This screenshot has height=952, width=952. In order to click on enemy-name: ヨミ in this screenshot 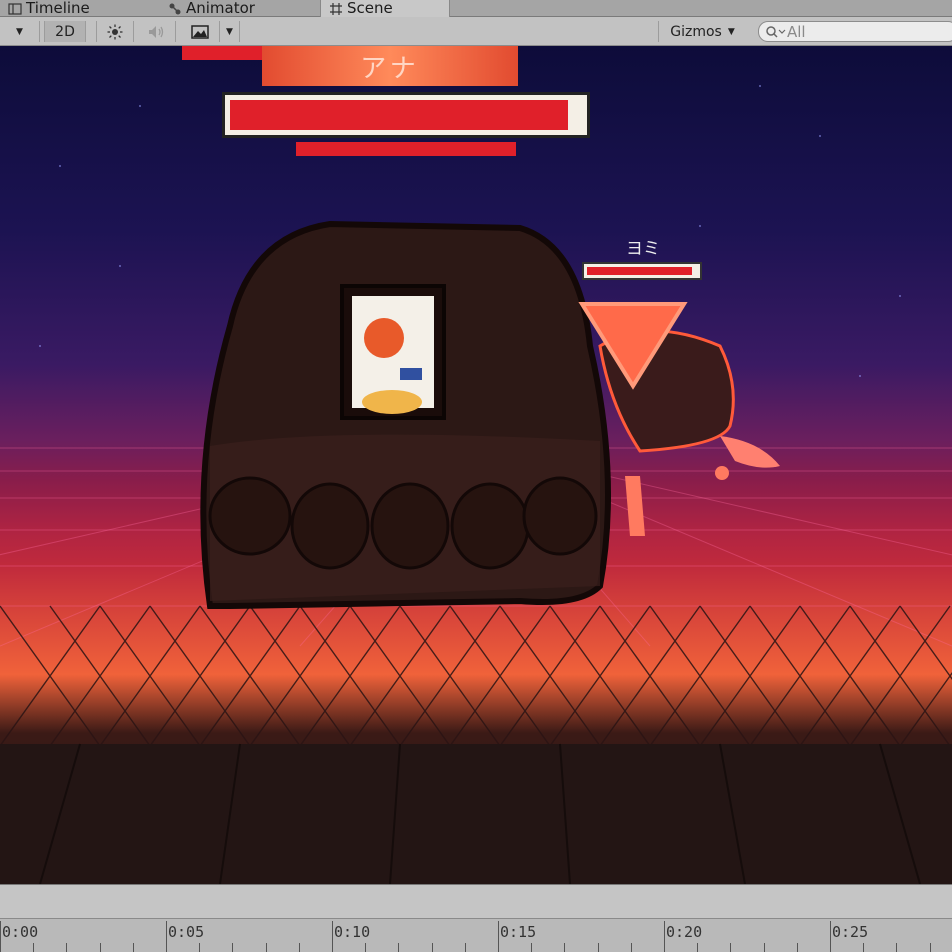, I will do `click(643, 249)`.